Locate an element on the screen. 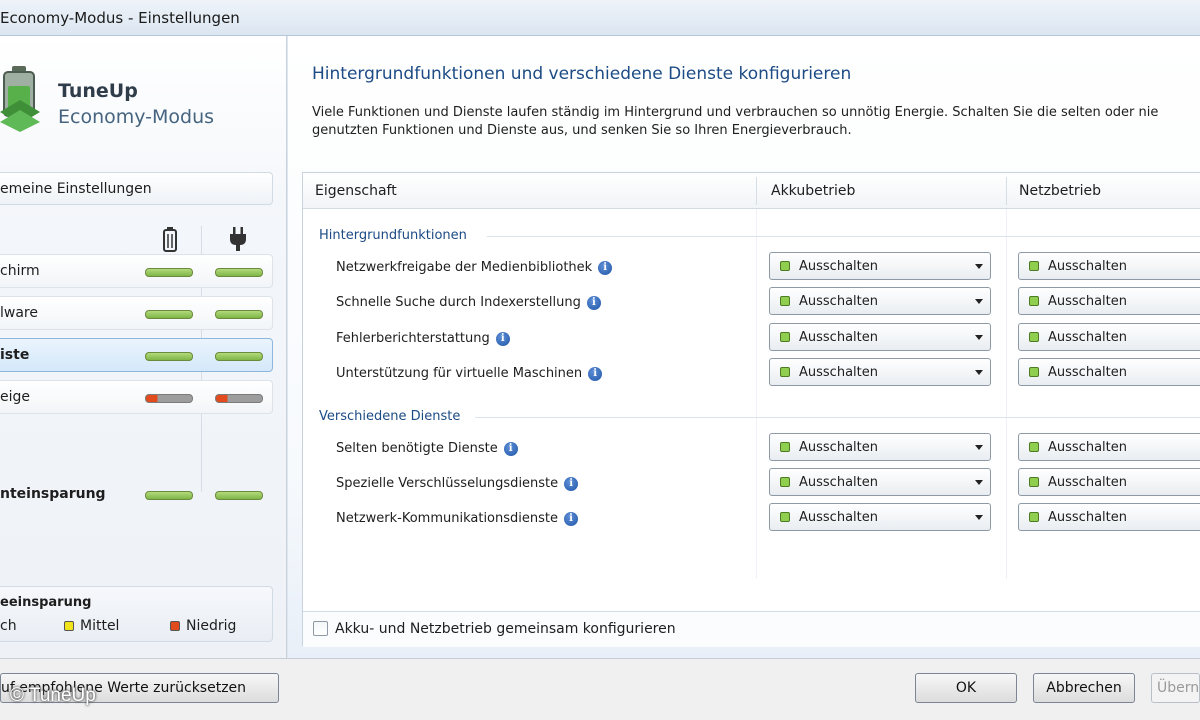 This screenshot has width=1200, height=720. group-title-various-services: Verschiedene Dienste is located at coordinates (390, 416).